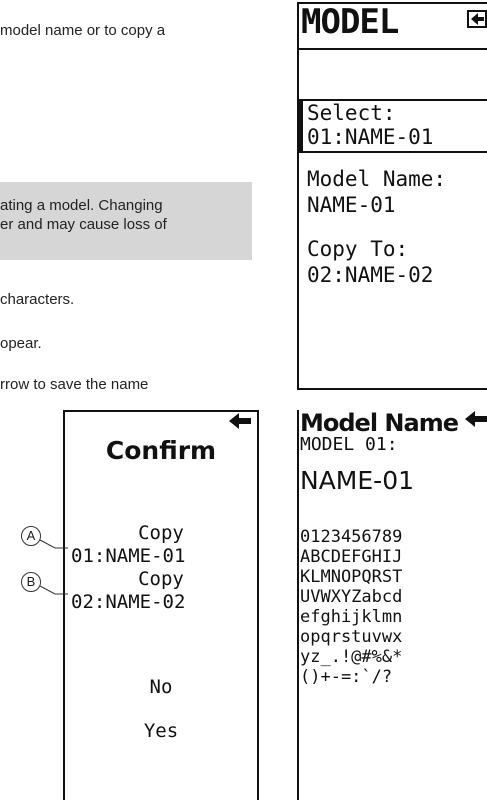 The image size is (487, 800). What do you see at coordinates (393, 152) in the screenshot?
I see `selection-bottom` at bounding box center [393, 152].